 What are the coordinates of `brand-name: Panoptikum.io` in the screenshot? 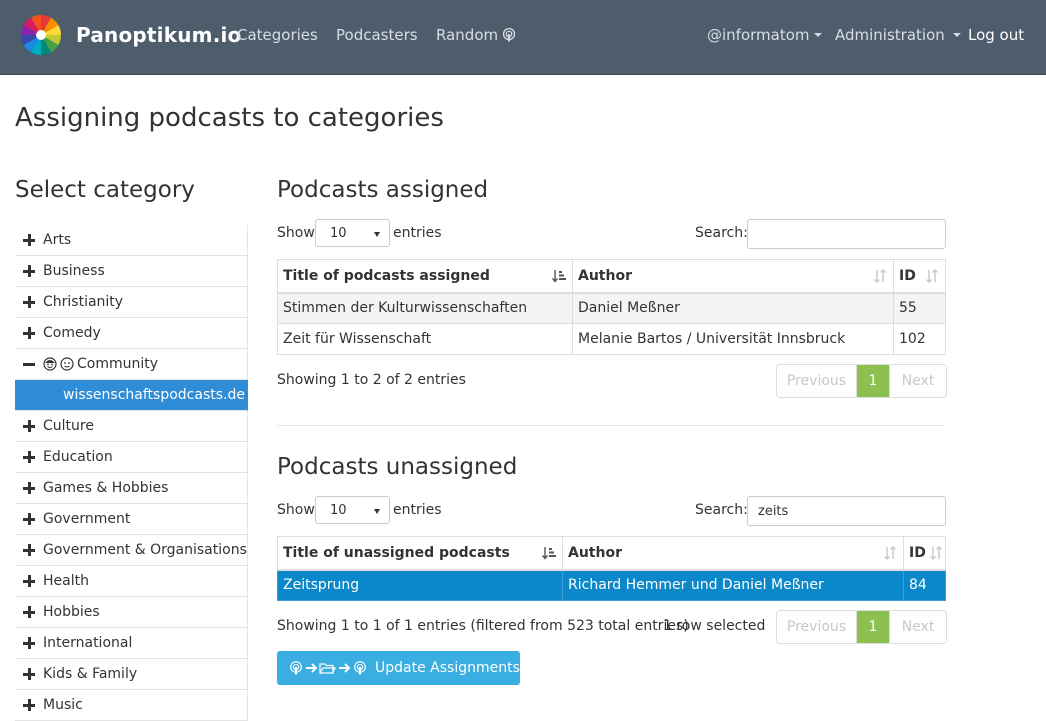 It's located at (159, 35).